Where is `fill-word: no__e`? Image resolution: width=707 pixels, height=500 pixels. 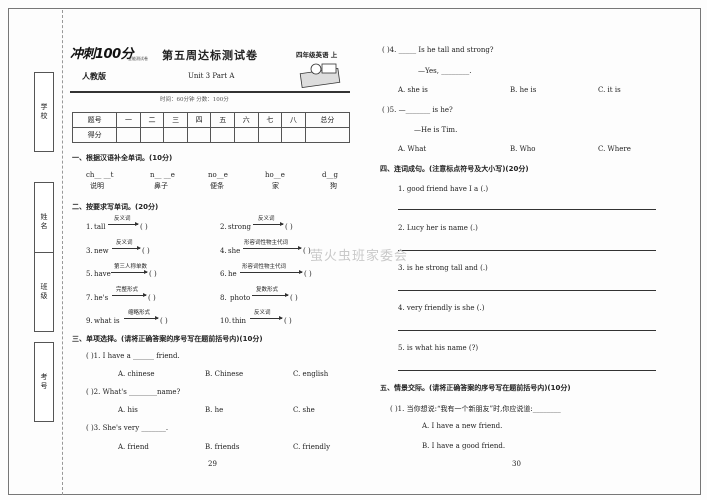
fill-word: no__e is located at coordinates (218, 175).